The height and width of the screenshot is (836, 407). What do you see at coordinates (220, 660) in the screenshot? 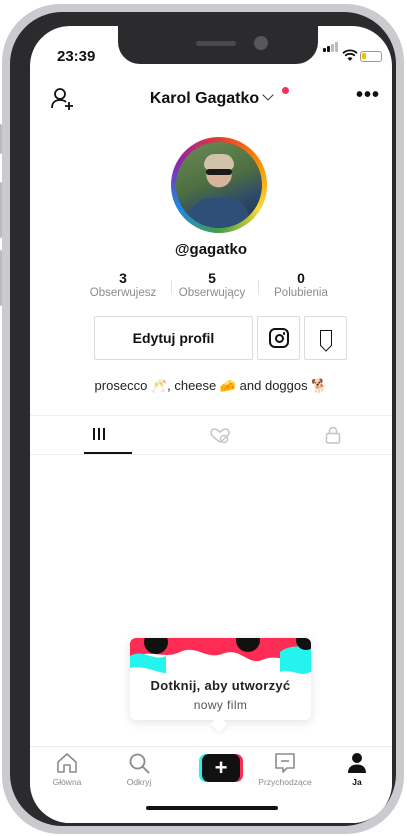
I see `tooltip-art` at bounding box center [220, 660].